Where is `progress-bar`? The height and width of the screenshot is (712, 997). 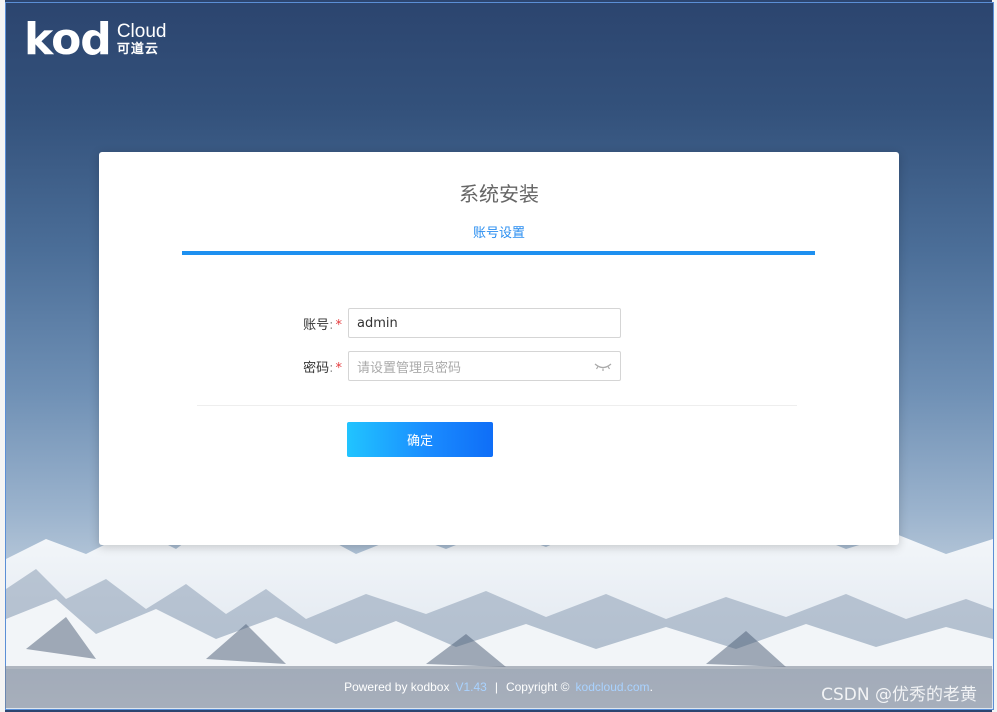
progress-bar is located at coordinates (498, 253).